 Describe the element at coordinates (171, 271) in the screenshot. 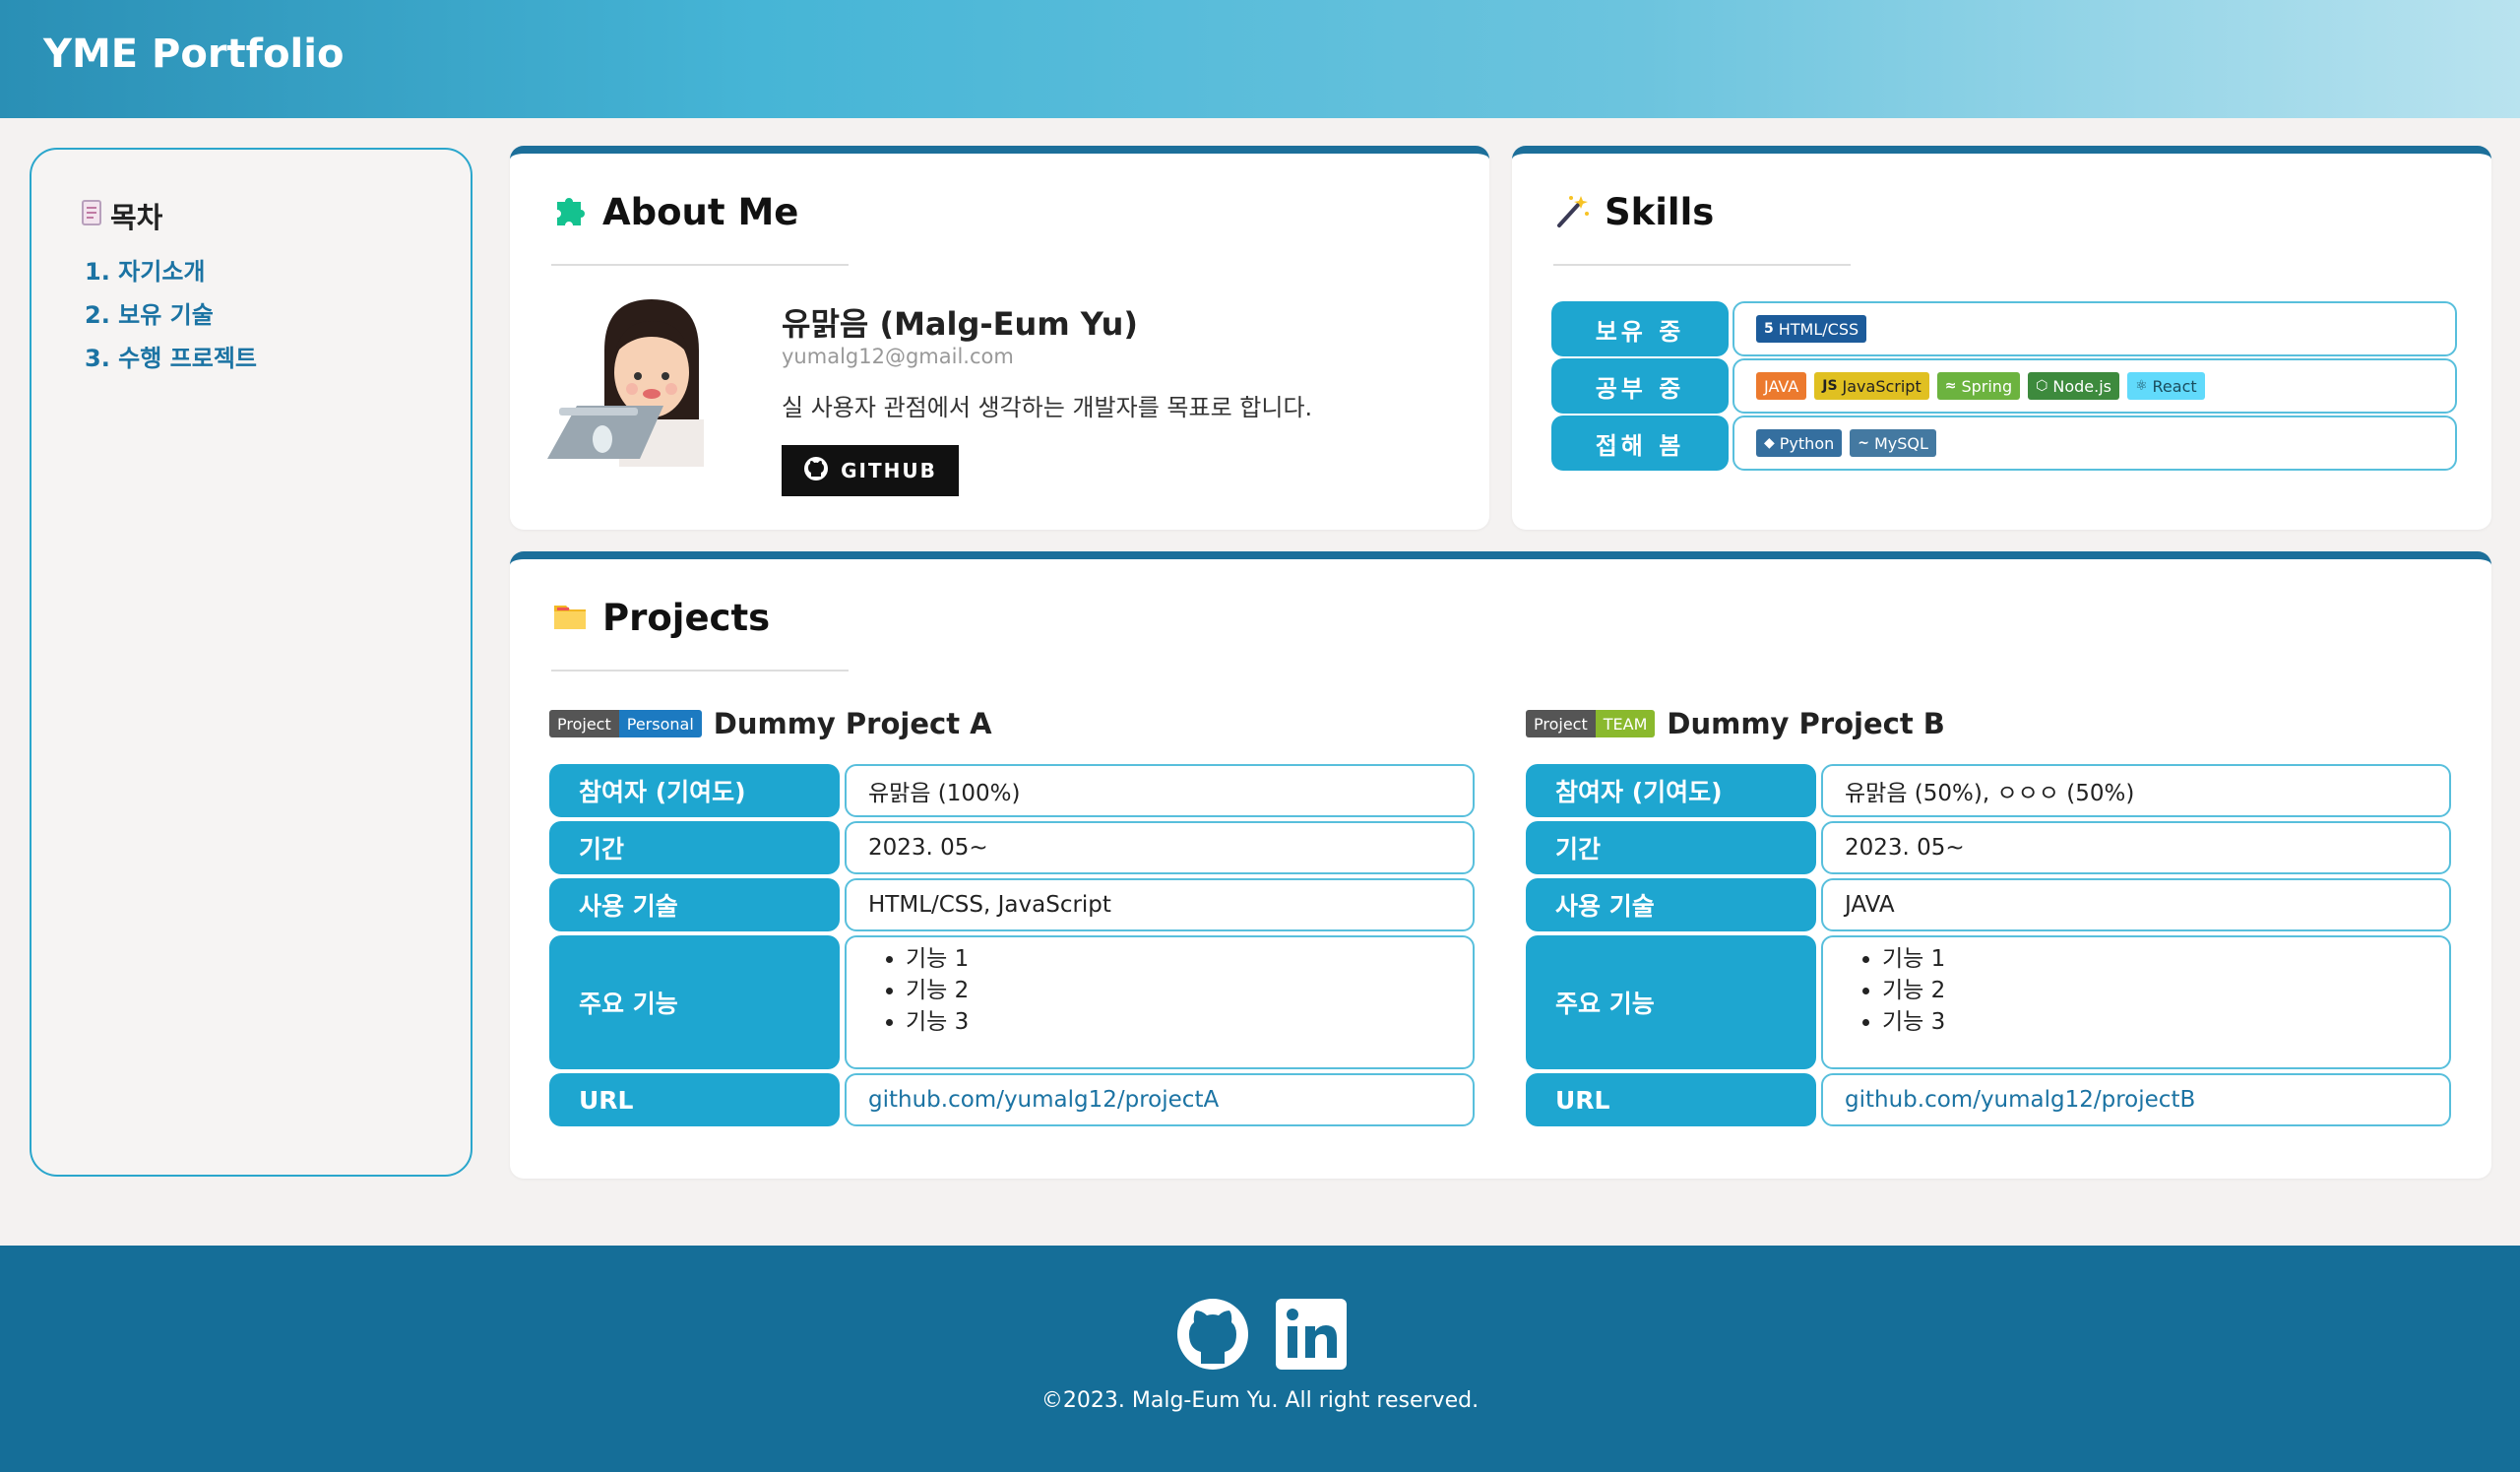

I see `toc-item-intro: 1. 자기소개` at that location.